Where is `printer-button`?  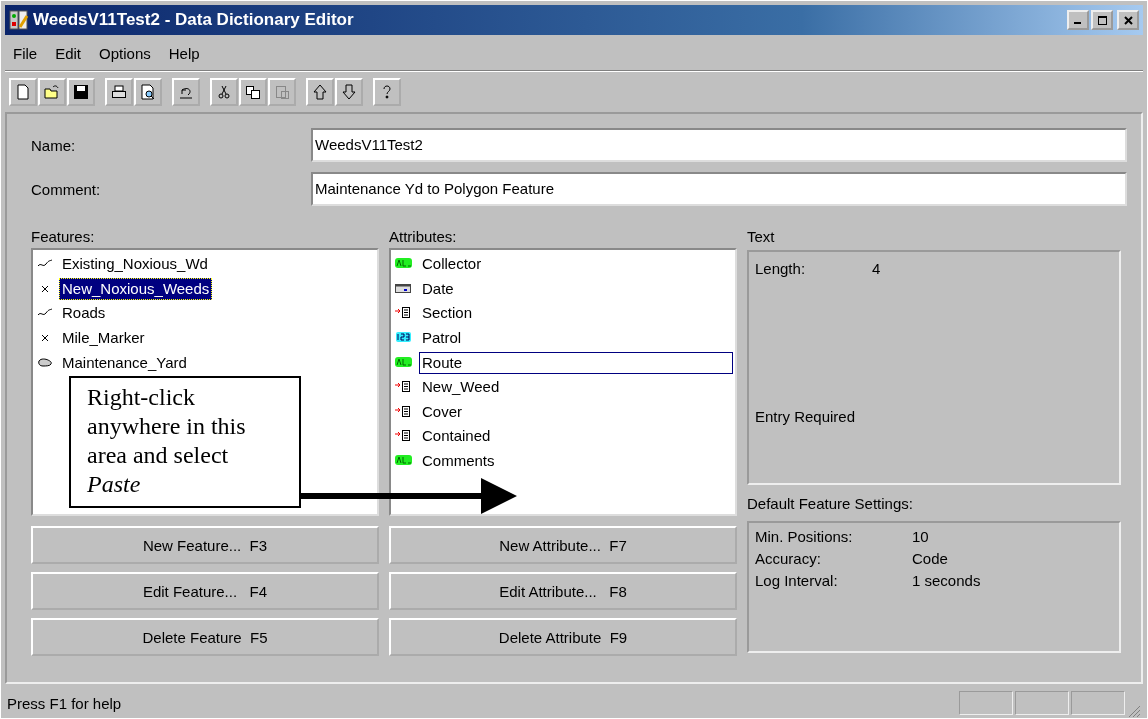 printer-button is located at coordinates (119, 92).